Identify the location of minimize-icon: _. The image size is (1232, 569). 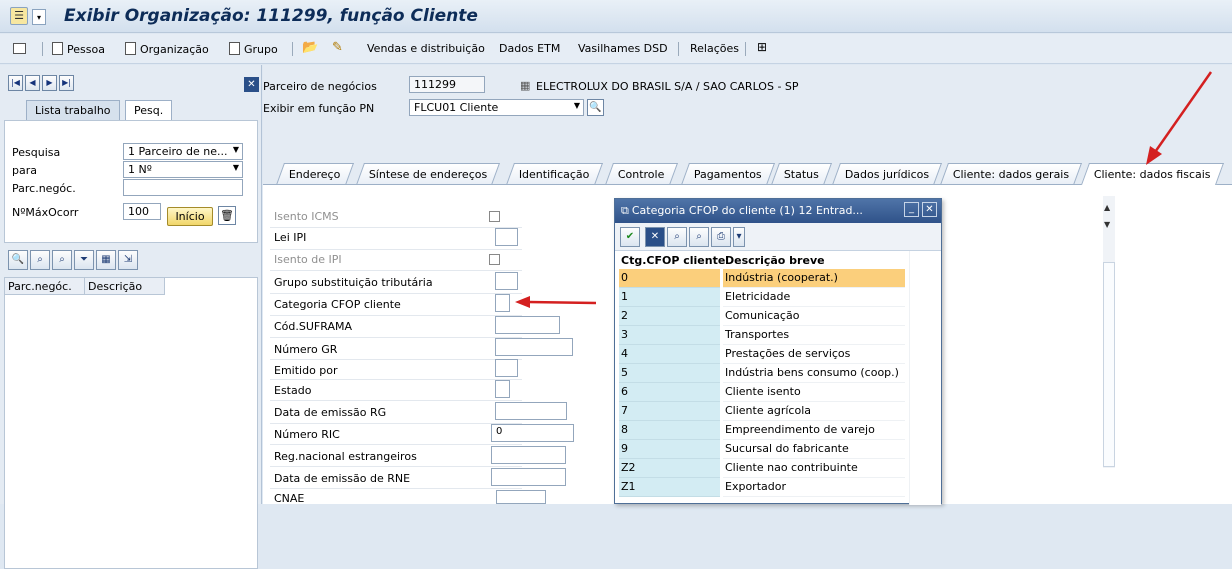
(911, 209).